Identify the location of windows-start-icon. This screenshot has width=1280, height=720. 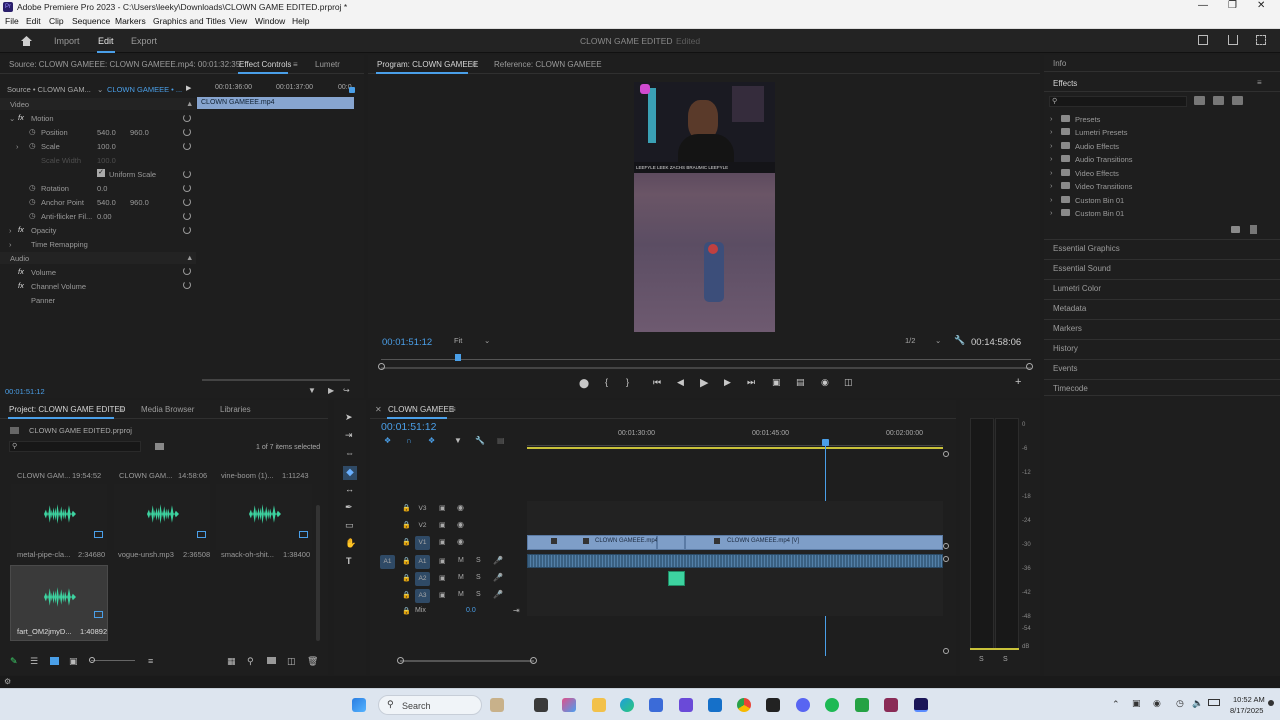
(359, 705).